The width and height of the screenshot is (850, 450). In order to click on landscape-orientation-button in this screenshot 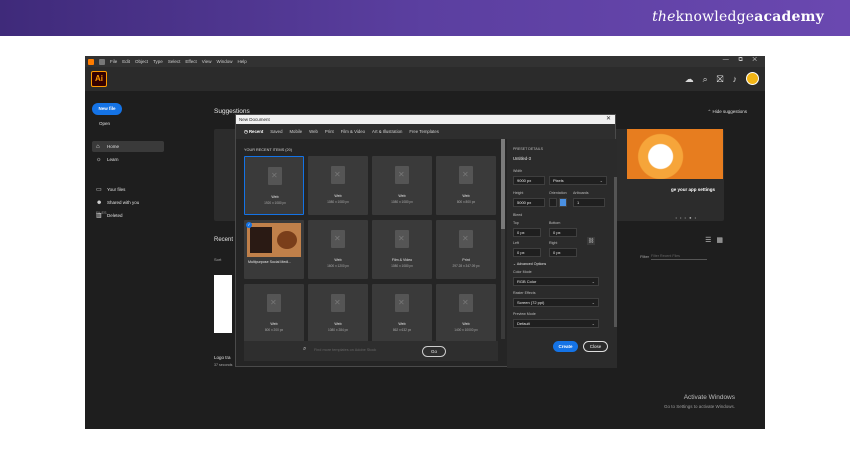, I will do `click(563, 202)`.